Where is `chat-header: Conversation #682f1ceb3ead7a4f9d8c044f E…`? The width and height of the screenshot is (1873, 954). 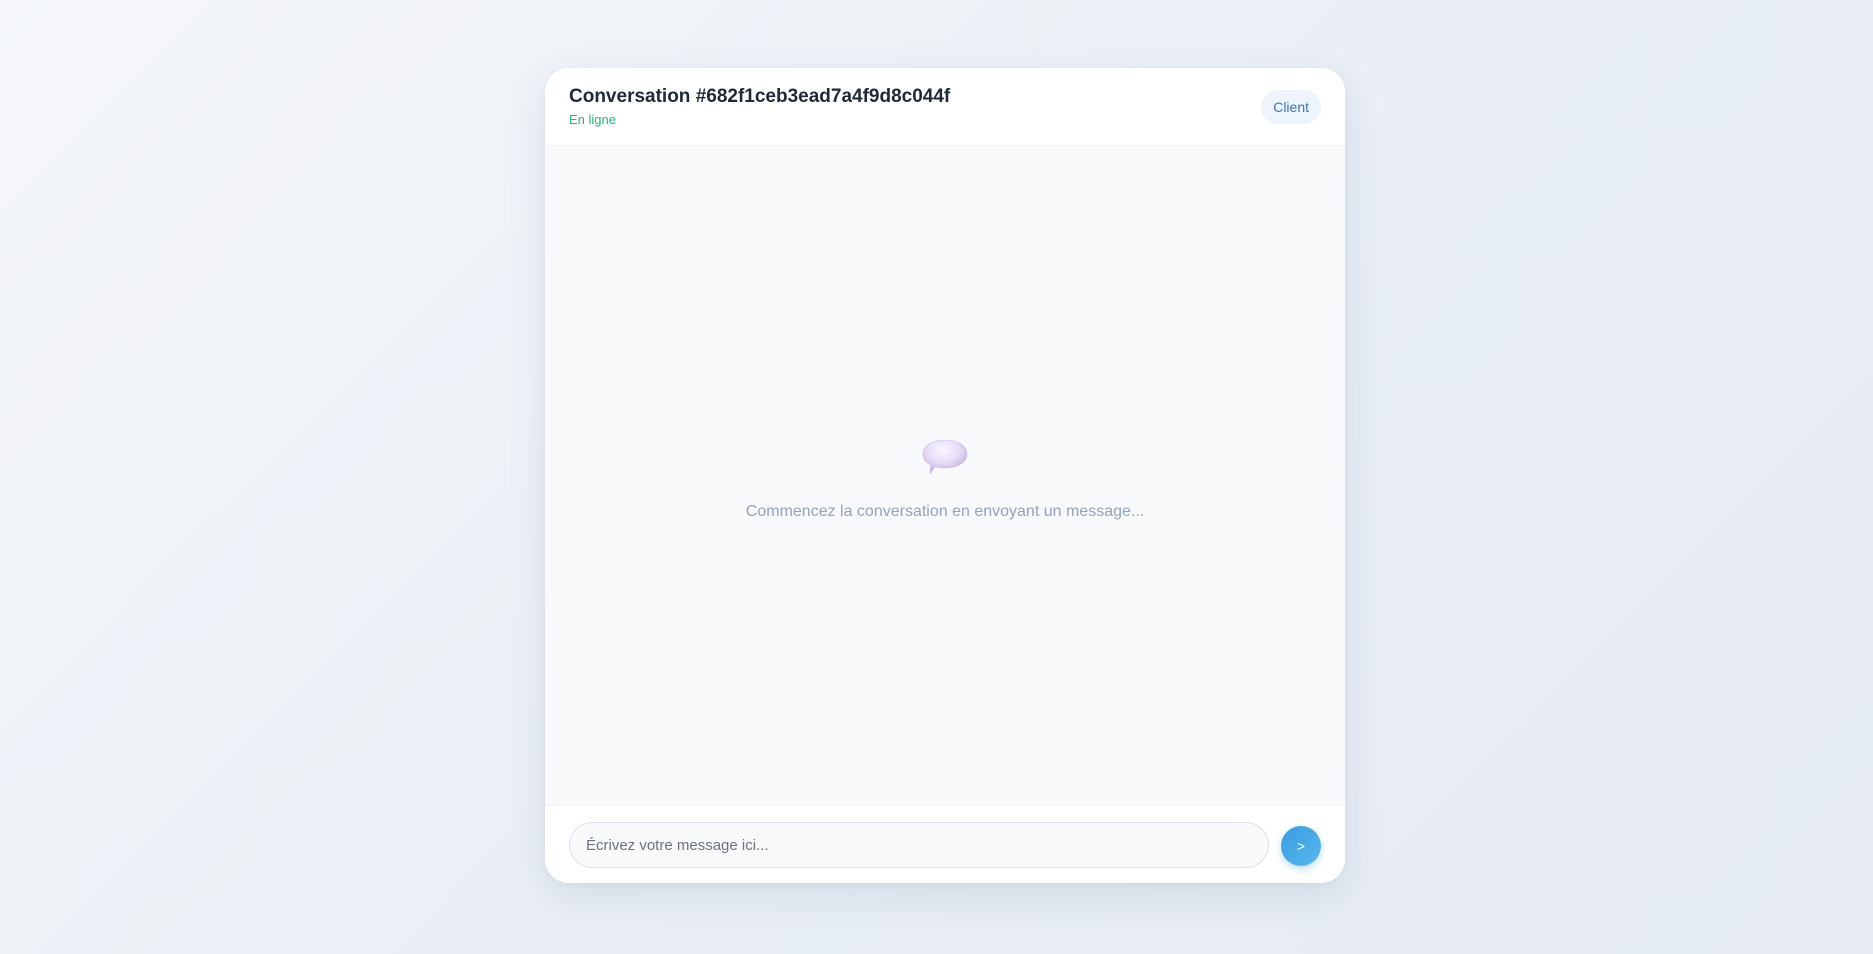
chat-header: Conversation #682f1ceb3ead7a4f9d8c044f E… is located at coordinates (945, 107).